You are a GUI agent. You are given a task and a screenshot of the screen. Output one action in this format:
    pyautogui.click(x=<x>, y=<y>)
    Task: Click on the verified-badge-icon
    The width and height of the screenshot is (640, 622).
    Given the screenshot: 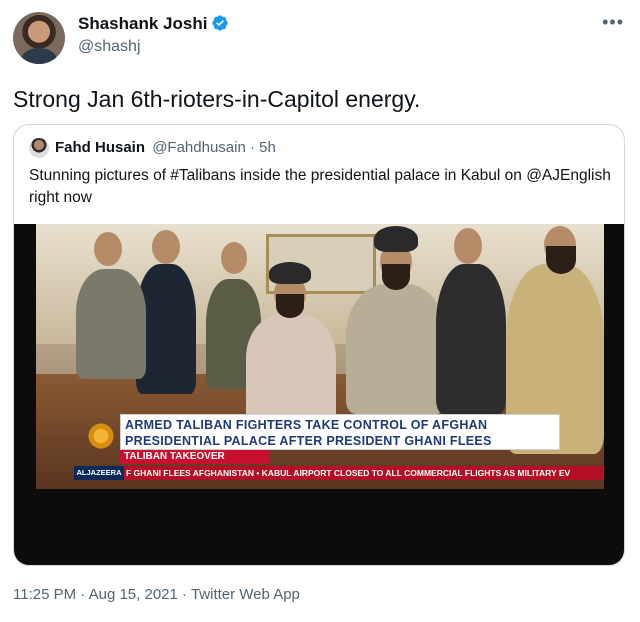 What is the action you would take?
    pyautogui.click(x=220, y=23)
    